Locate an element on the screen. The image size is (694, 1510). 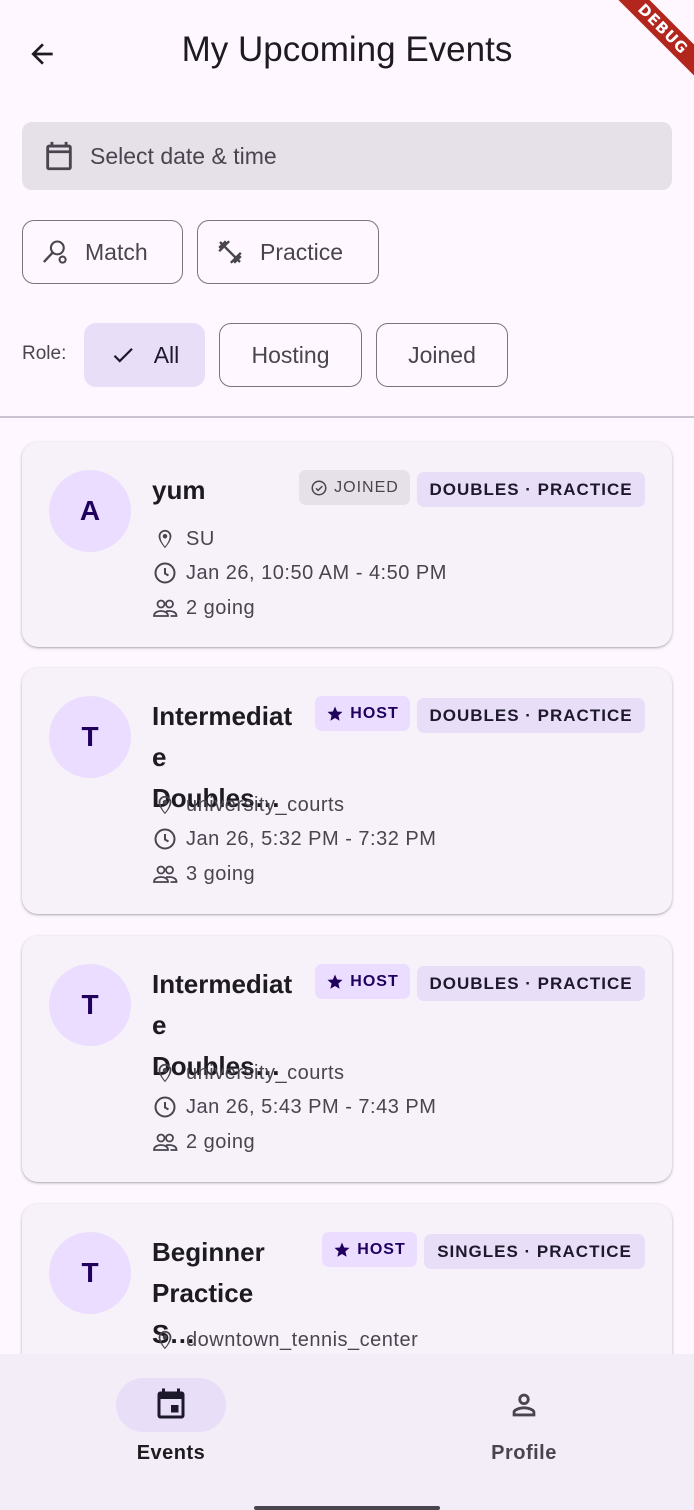
date-picker-placeholder: Select date & time is located at coordinates (183, 155).